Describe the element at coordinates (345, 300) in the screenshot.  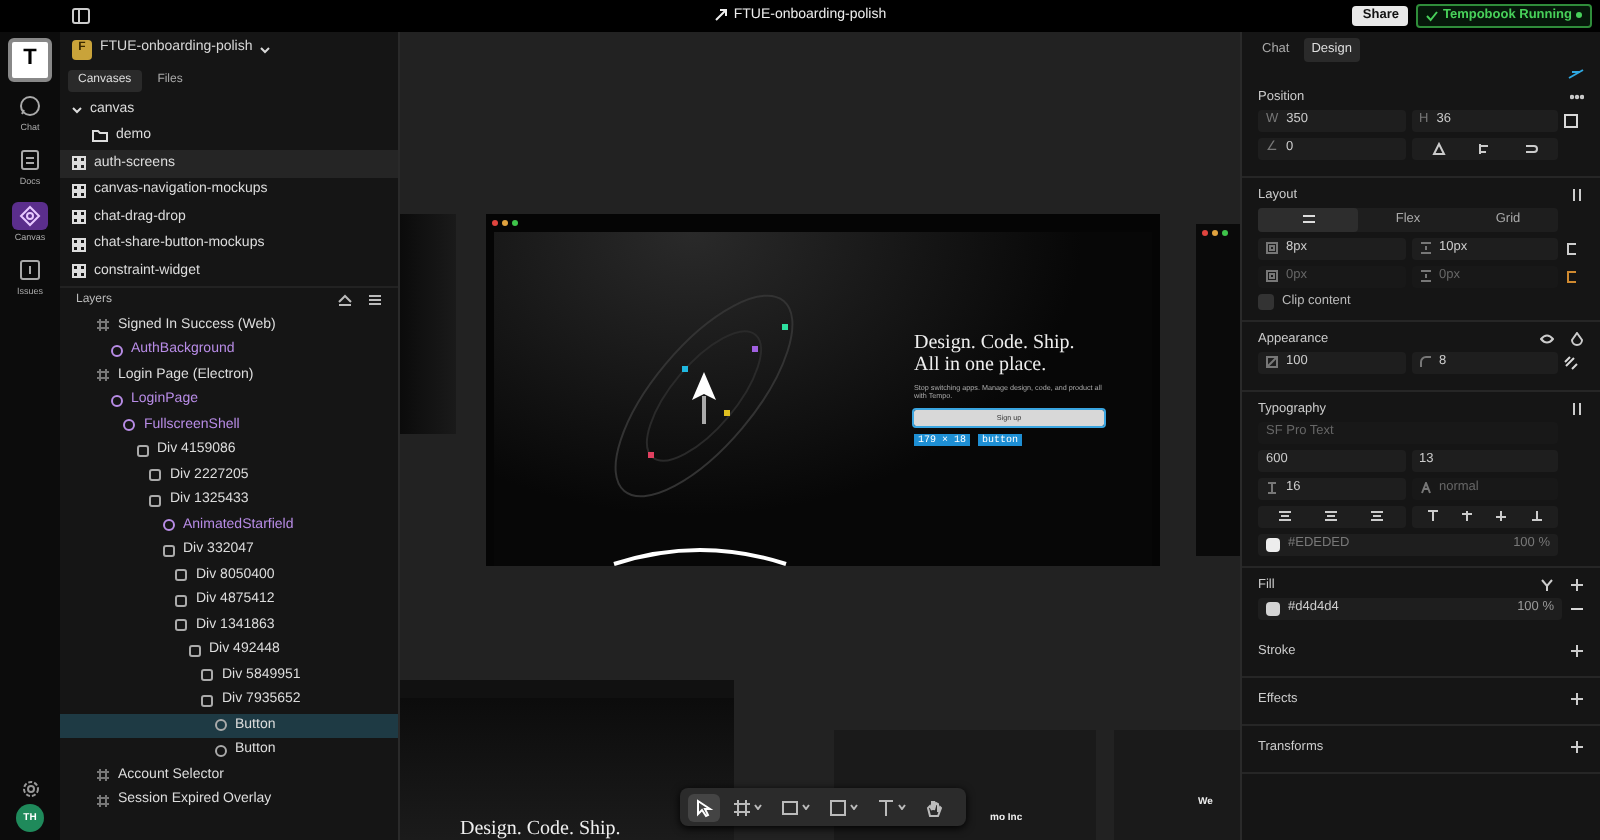
I see `collapse-icon` at that location.